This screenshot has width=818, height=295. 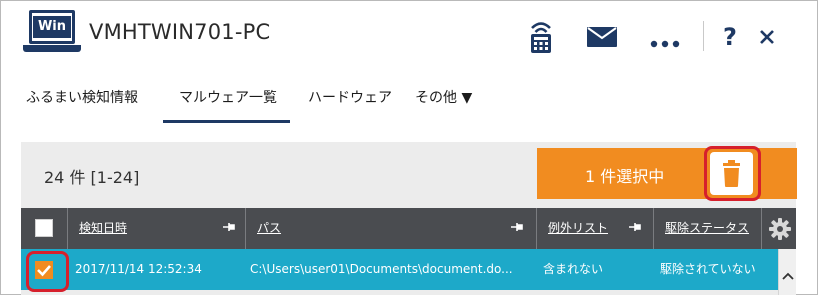 I want to click on wifi-phone-icon, so click(x=541, y=36).